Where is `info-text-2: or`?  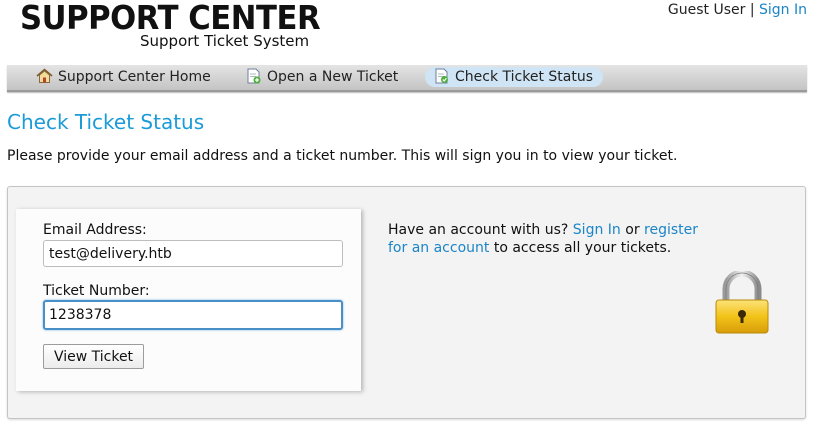 info-text-2: or is located at coordinates (632, 230).